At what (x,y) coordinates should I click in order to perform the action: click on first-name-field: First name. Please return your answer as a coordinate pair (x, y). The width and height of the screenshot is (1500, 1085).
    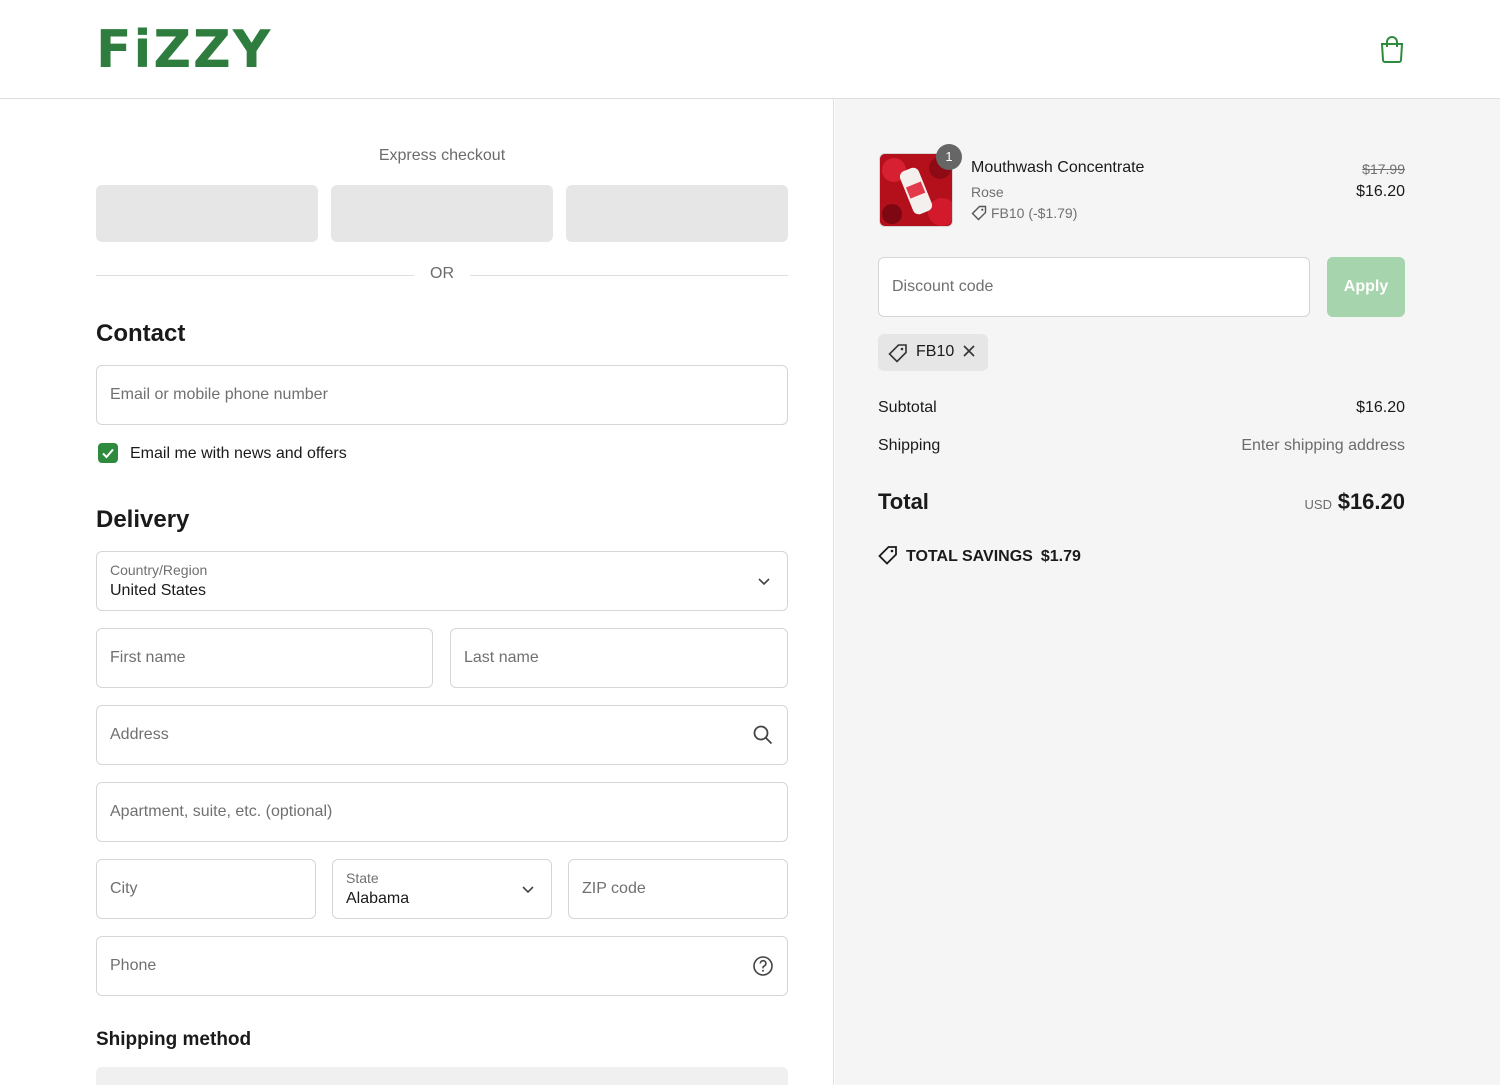
    Looking at the image, I should click on (264, 658).